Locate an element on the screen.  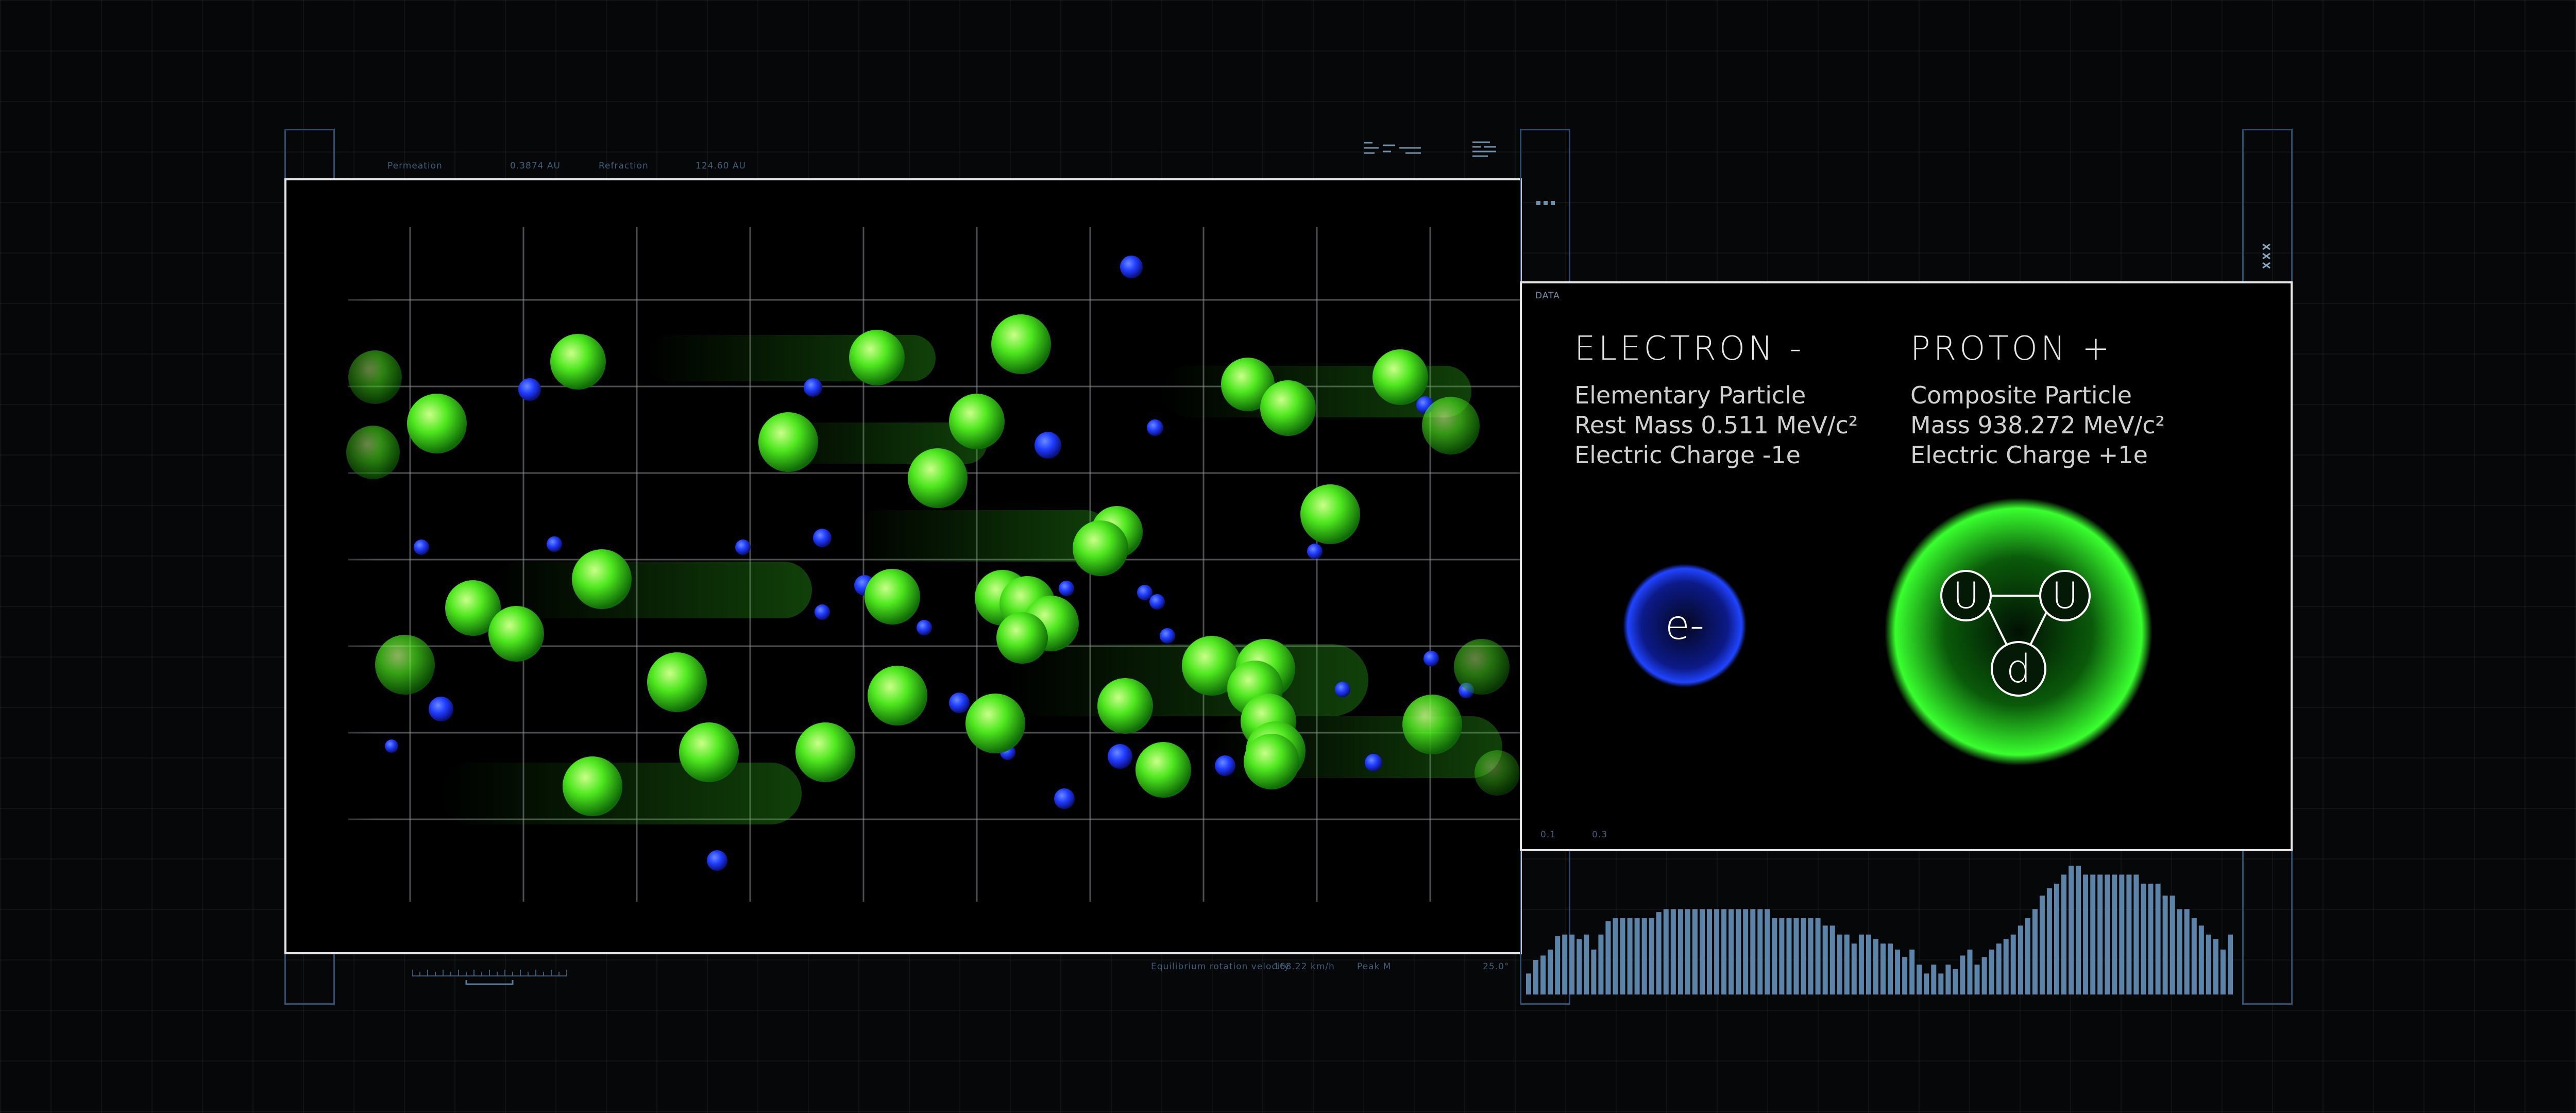
angle-label: 25.0° is located at coordinates (1496, 967).